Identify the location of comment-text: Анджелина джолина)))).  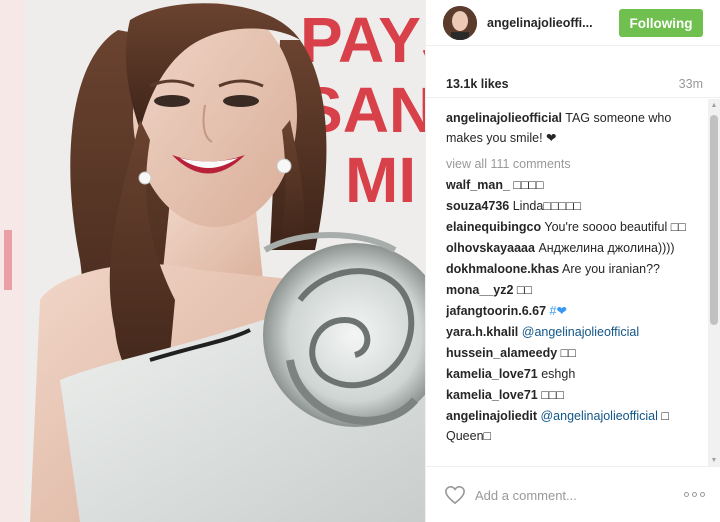
(606, 248).